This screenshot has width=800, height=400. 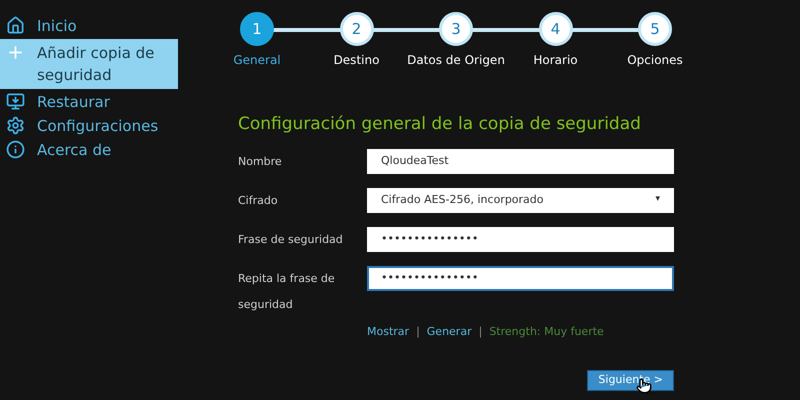 I want to click on strength-text: Strength: Muy fuerte, so click(x=546, y=332).